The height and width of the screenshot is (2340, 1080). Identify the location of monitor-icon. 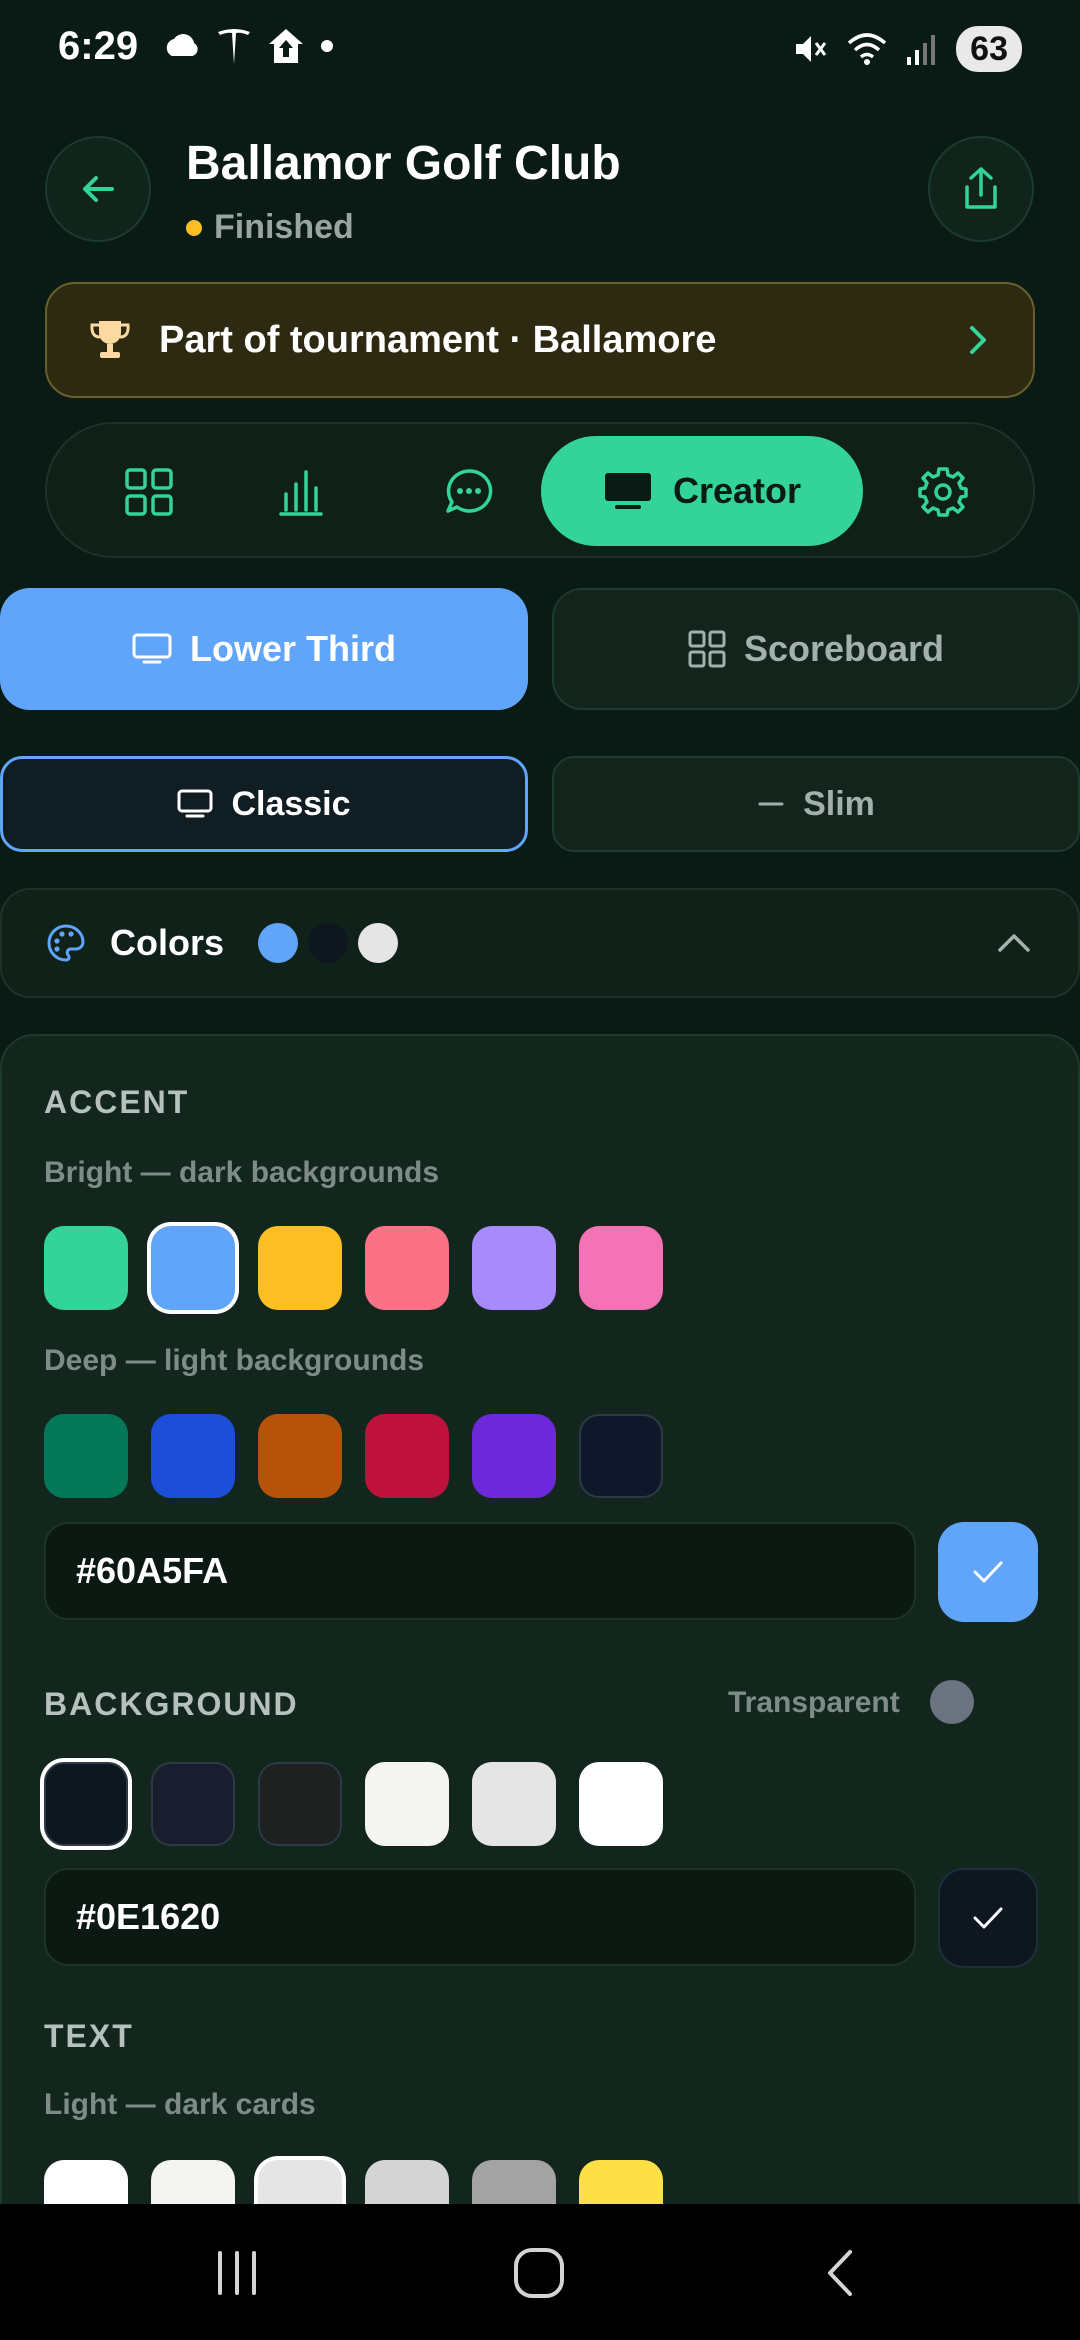
(627, 491).